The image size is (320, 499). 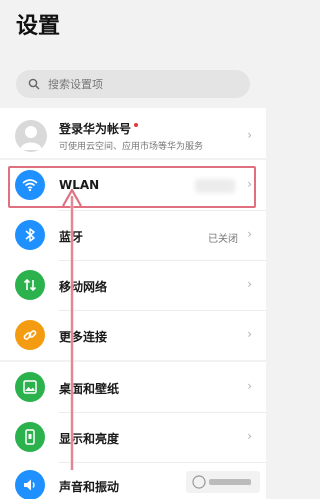 What do you see at coordinates (72, 329) in the screenshot?
I see `annotation-arrow` at bounding box center [72, 329].